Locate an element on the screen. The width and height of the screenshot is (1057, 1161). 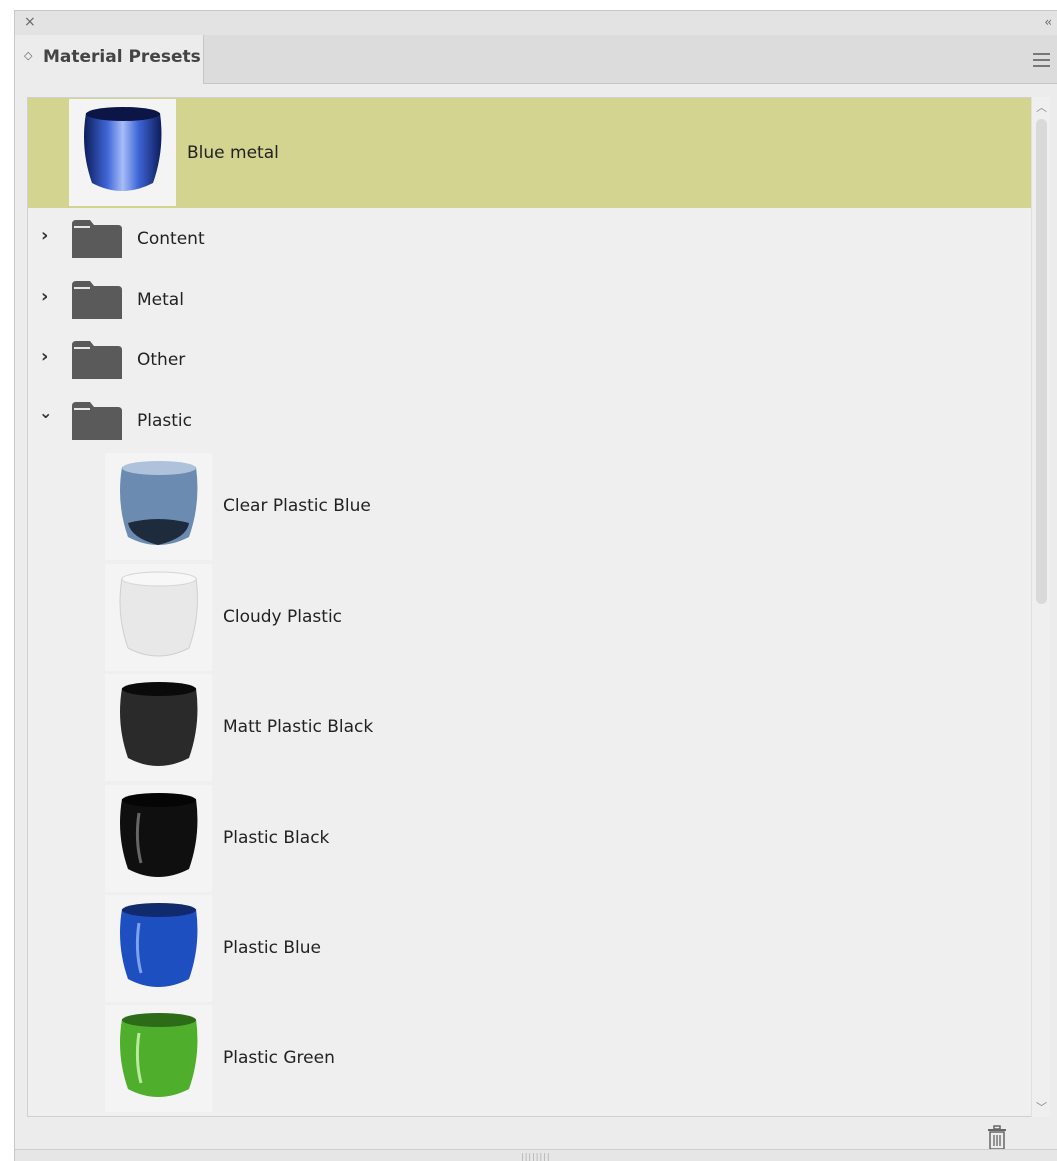
list-item-selected: Blue metal is located at coordinates (536, 153).